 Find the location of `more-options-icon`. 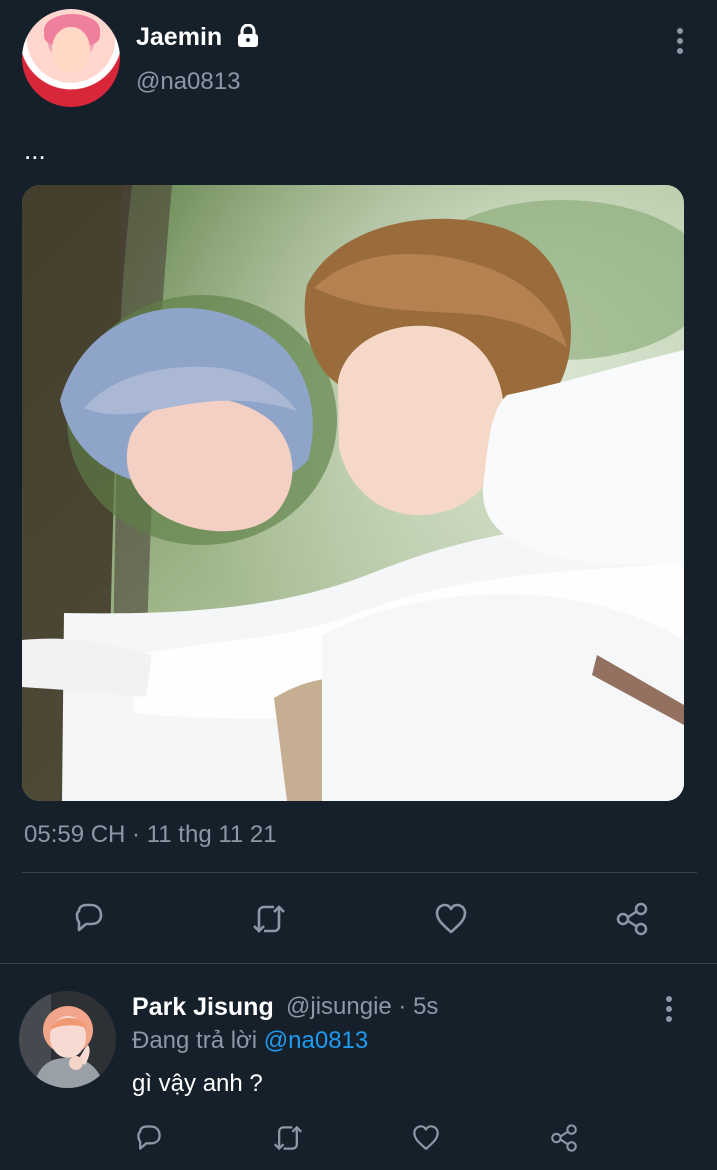

more-options-icon is located at coordinates (680, 41).